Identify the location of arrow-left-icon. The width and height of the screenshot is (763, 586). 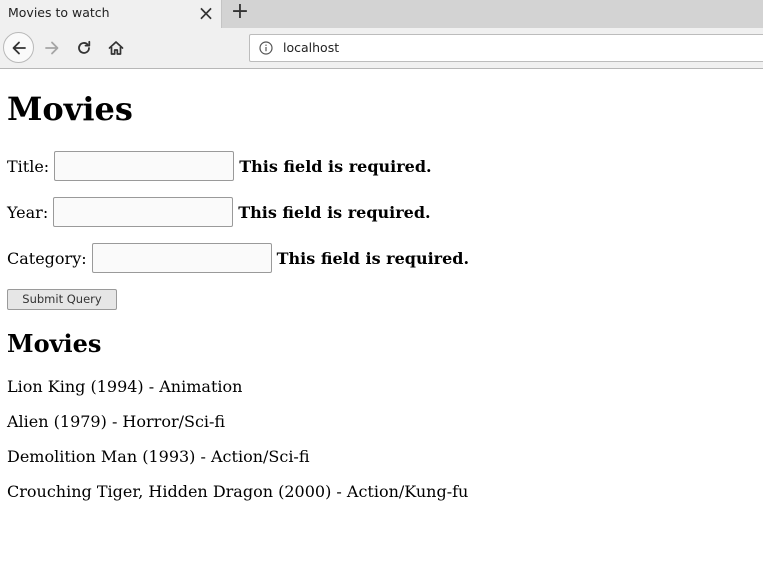
(19, 47).